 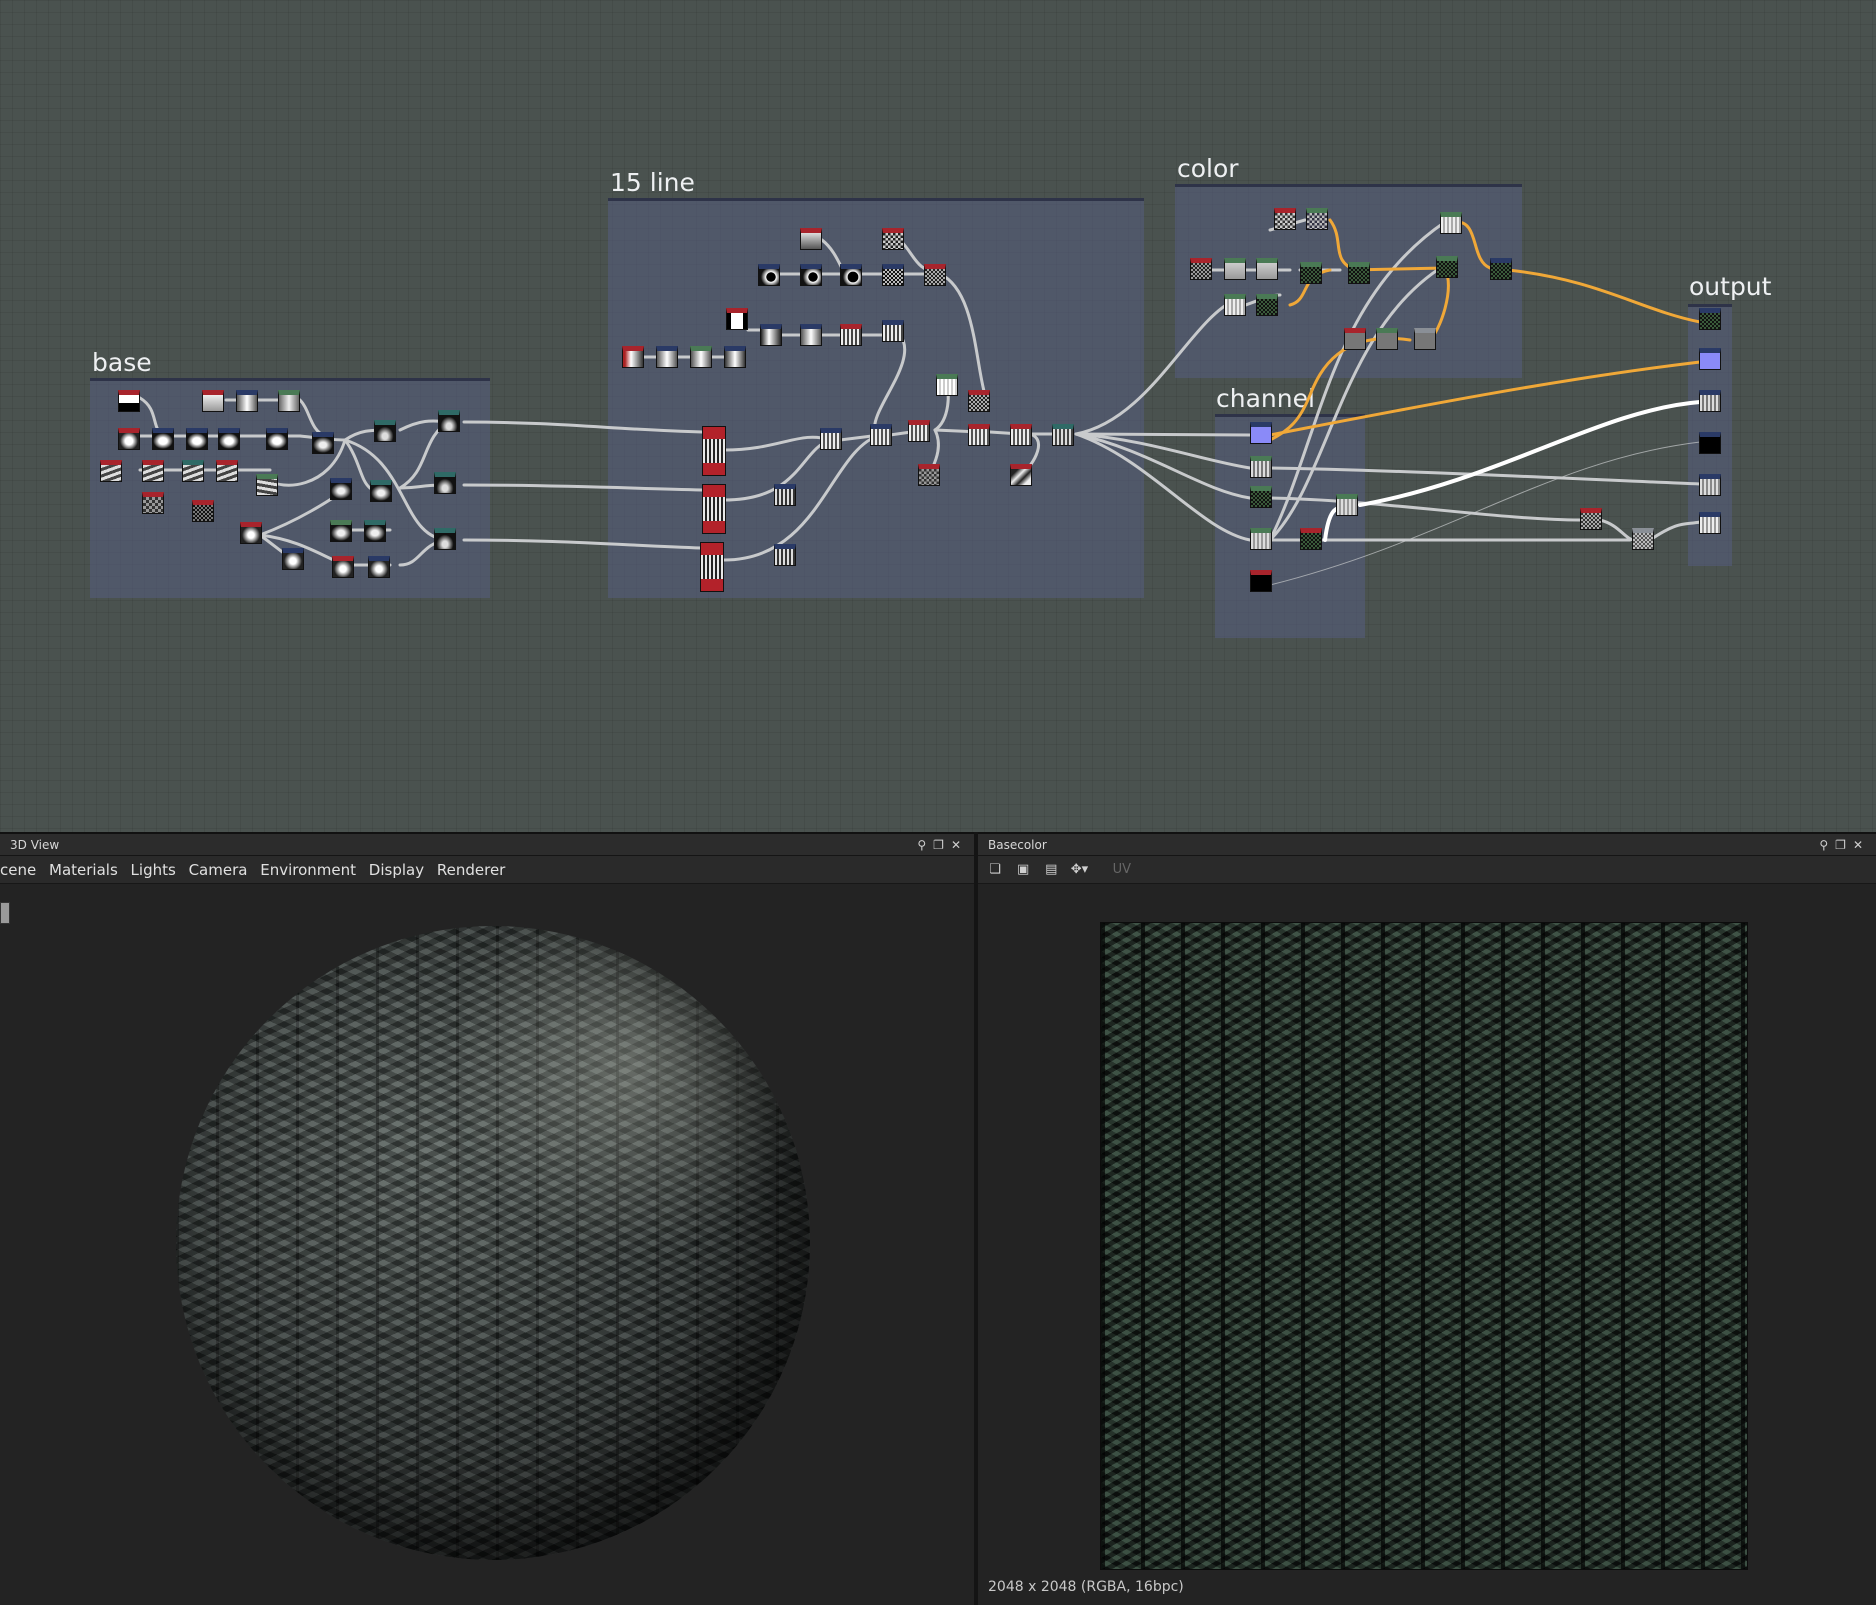 I want to click on menu-materials: Materials, so click(x=83, y=869).